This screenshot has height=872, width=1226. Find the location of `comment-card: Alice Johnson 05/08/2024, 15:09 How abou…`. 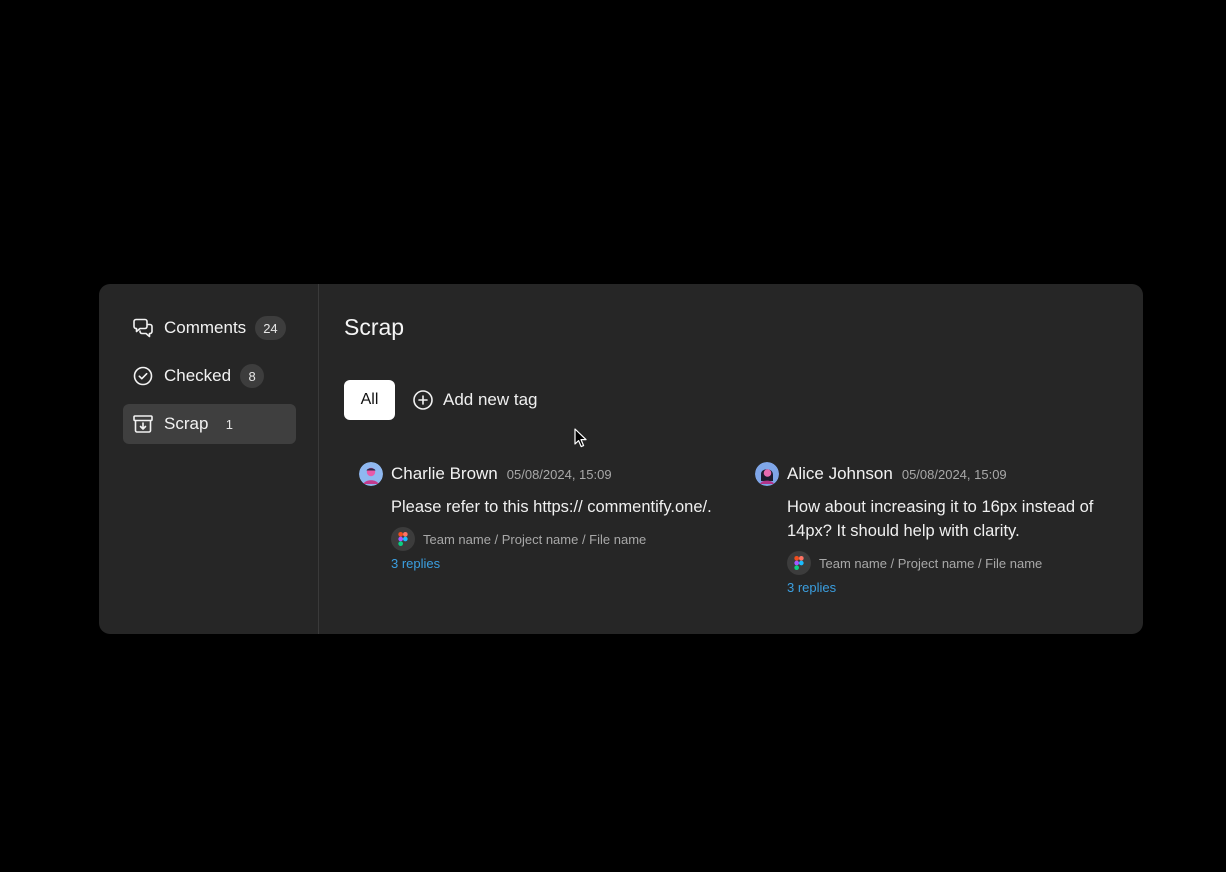

comment-card: Alice Johnson 05/08/2024, 15:09 How abou… is located at coordinates (935, 528).